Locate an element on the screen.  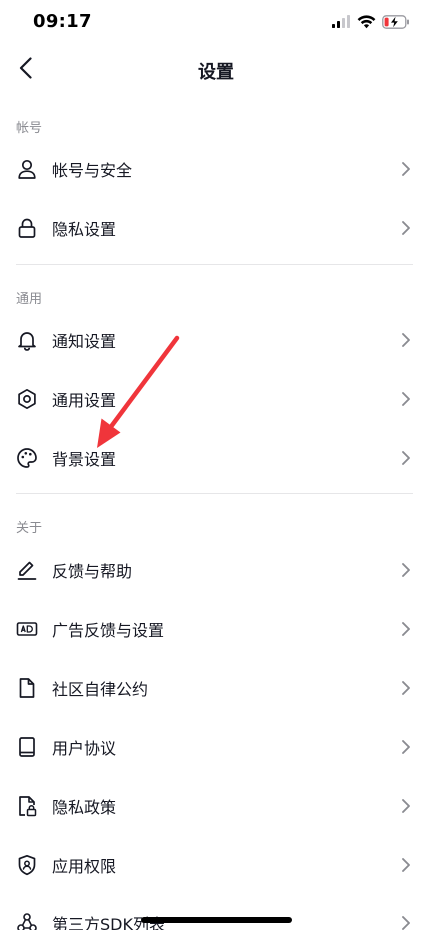
person-icon is located at coordinates (27, 169).